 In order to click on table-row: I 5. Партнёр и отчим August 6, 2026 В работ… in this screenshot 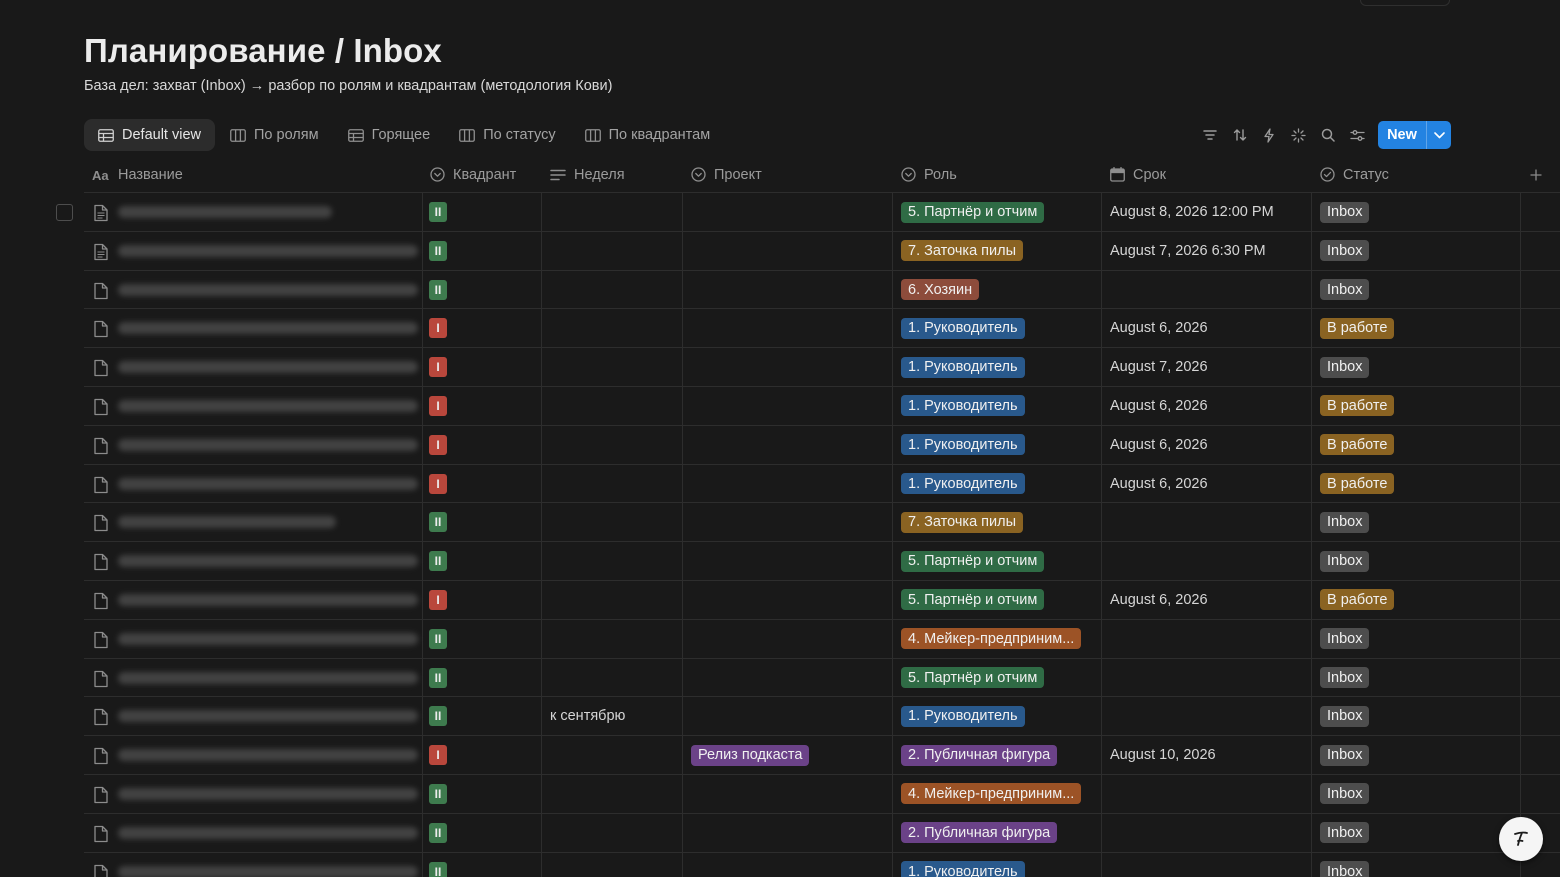, I will do `click(780, 600)`.